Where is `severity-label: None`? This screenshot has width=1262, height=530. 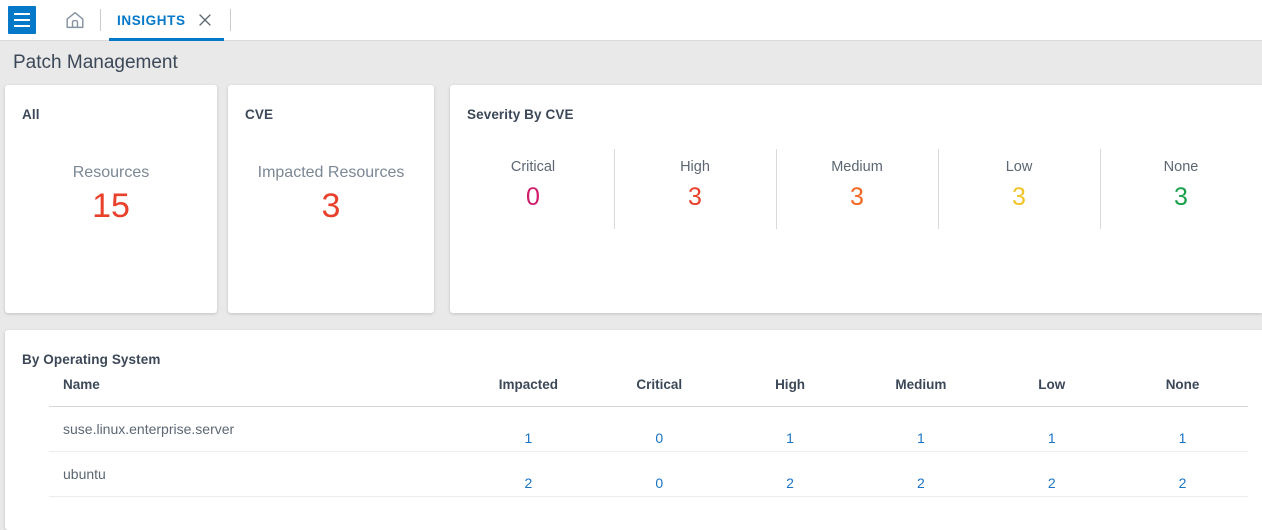
severity-label: None is located at coordinates (1181, 167).